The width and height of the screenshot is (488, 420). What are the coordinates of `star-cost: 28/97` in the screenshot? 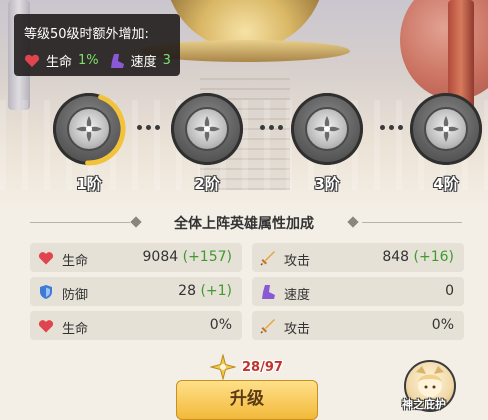 It's located at (246, 367).